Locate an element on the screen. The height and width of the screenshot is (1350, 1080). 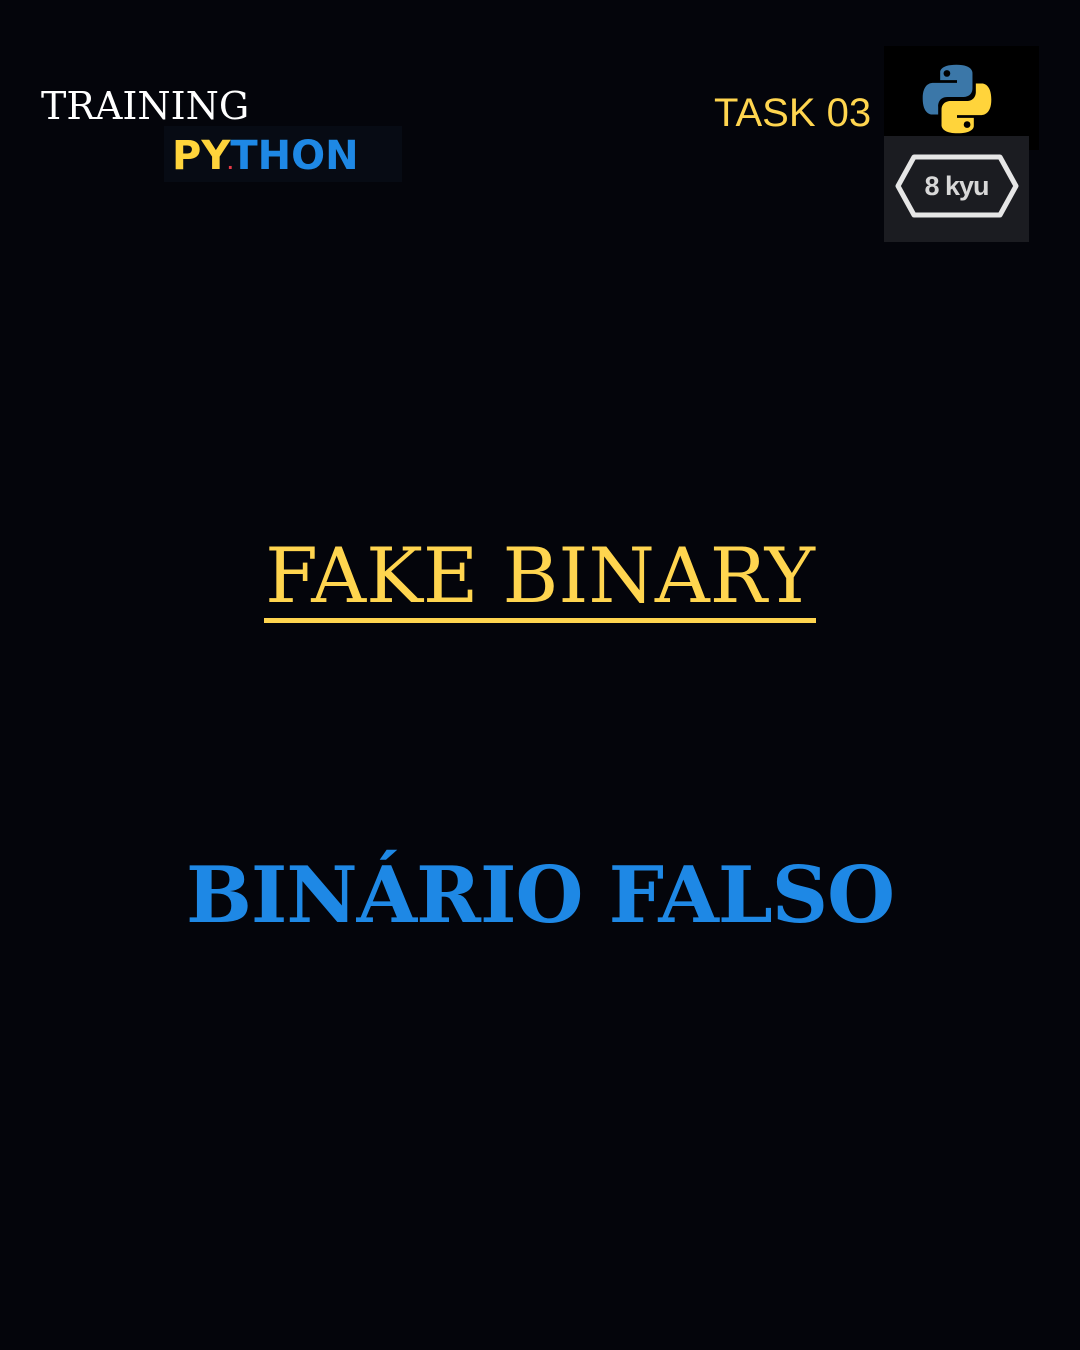
python-logo-tile is located at coordinates (961, 98).